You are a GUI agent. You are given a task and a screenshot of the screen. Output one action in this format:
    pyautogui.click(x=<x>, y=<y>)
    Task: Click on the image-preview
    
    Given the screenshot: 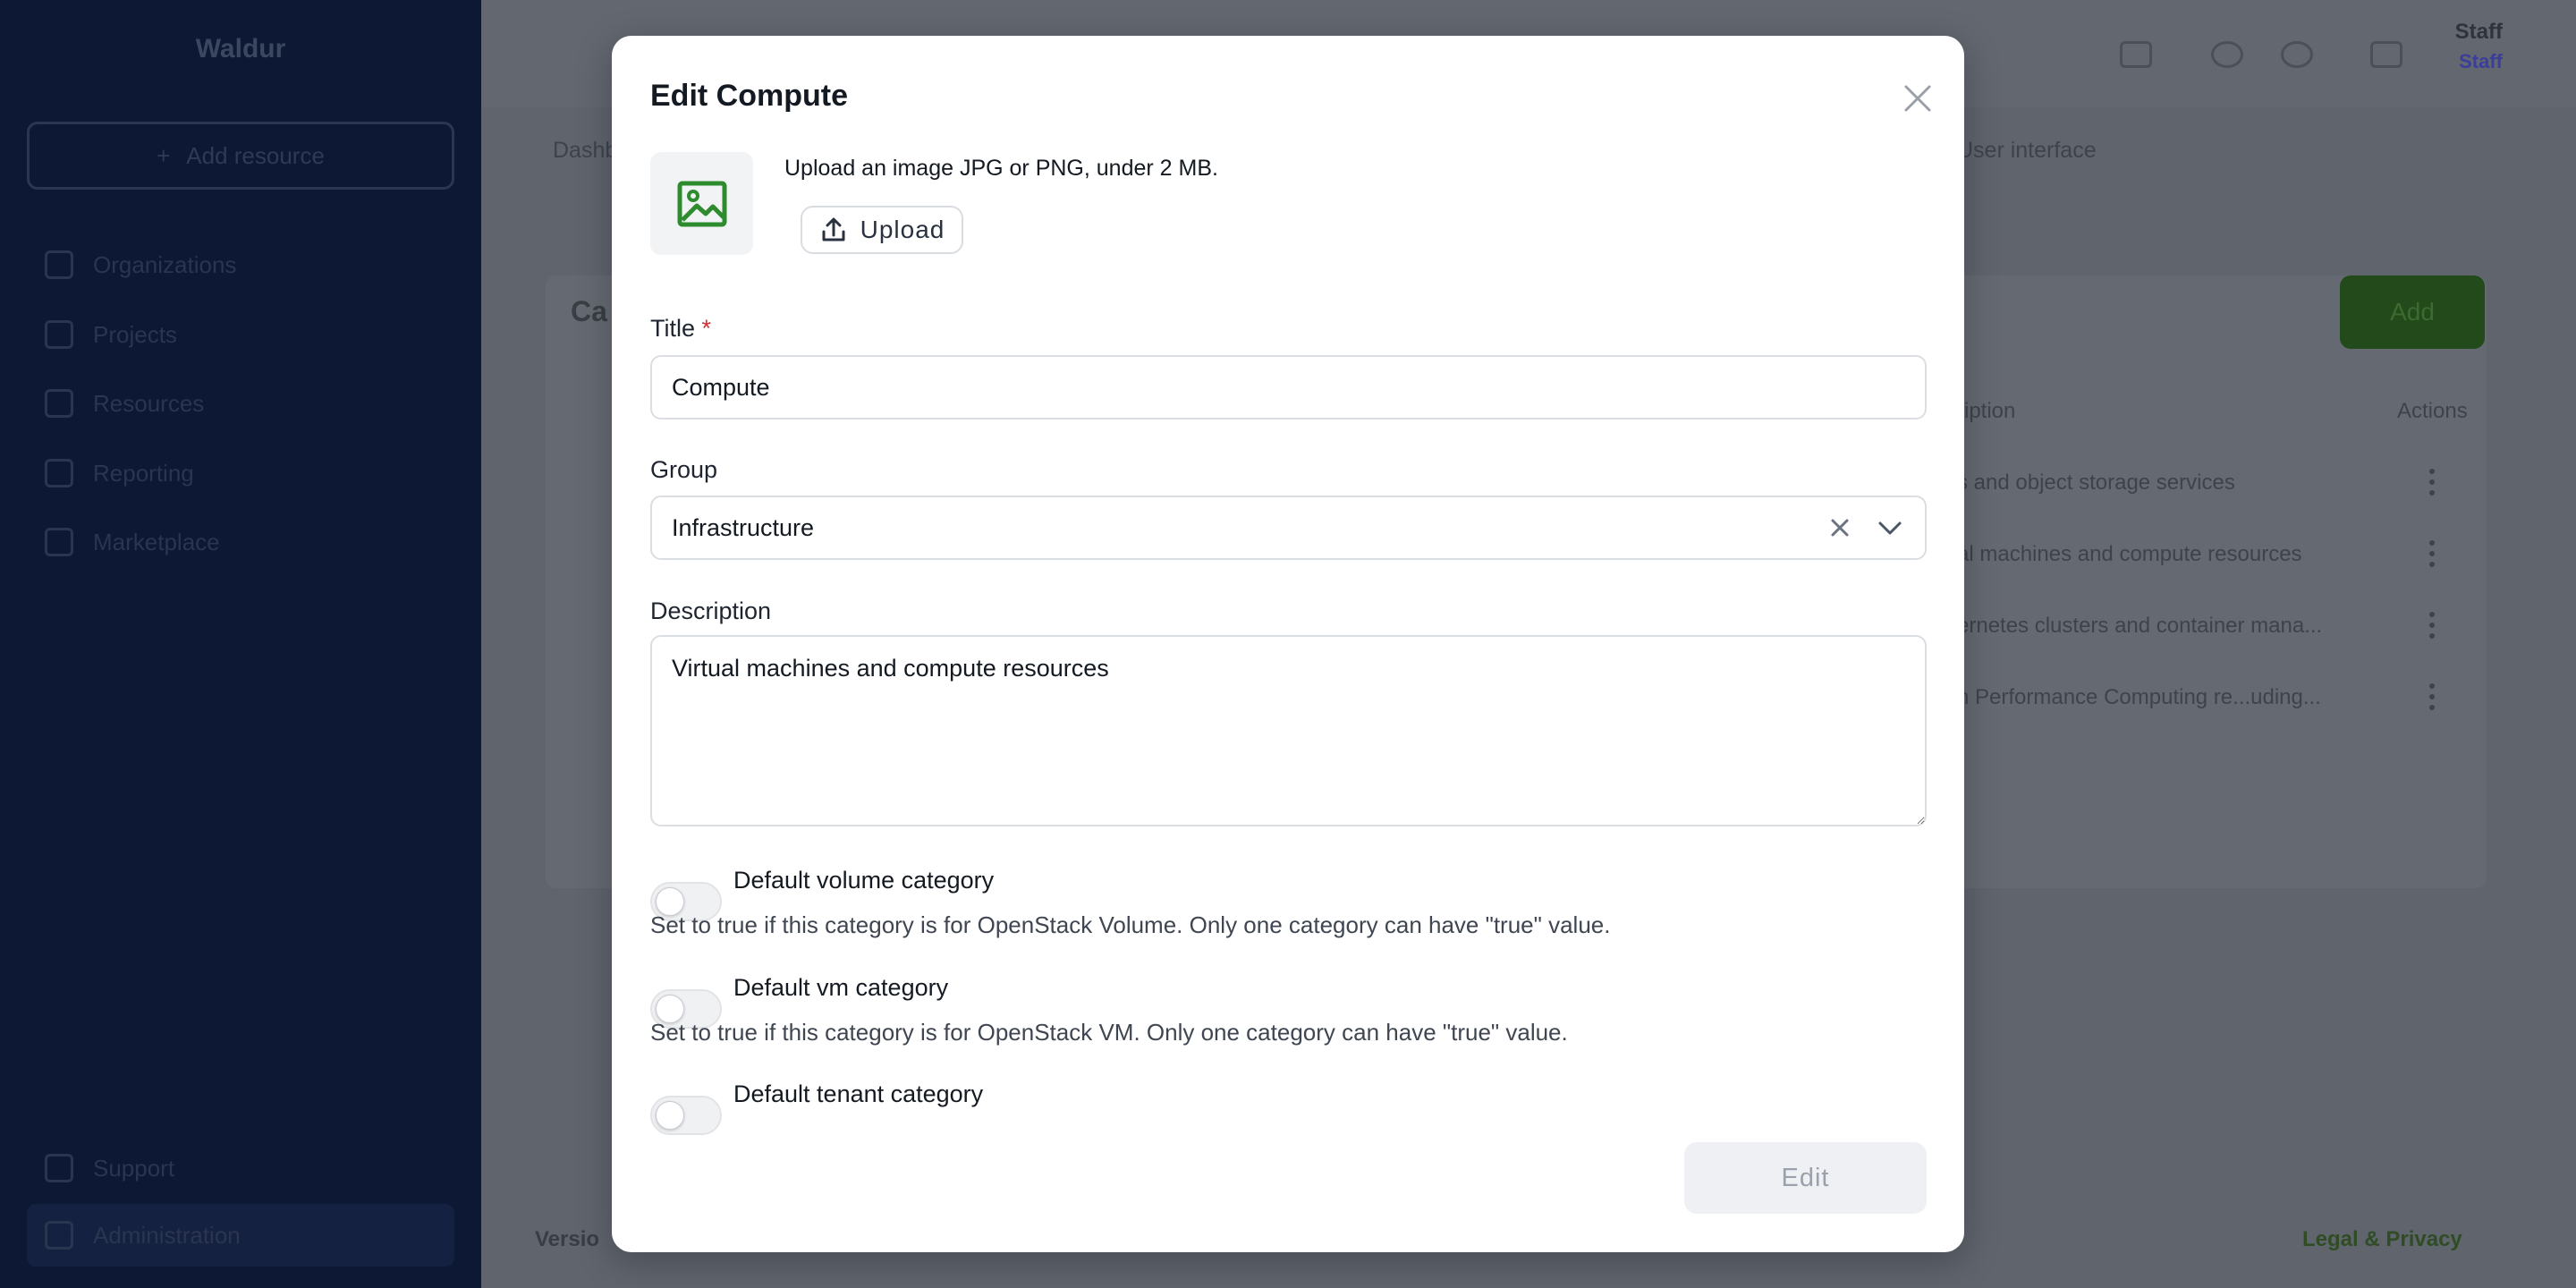 What is the action you would take?
    pyautogui.click(x=701, y=203)
    